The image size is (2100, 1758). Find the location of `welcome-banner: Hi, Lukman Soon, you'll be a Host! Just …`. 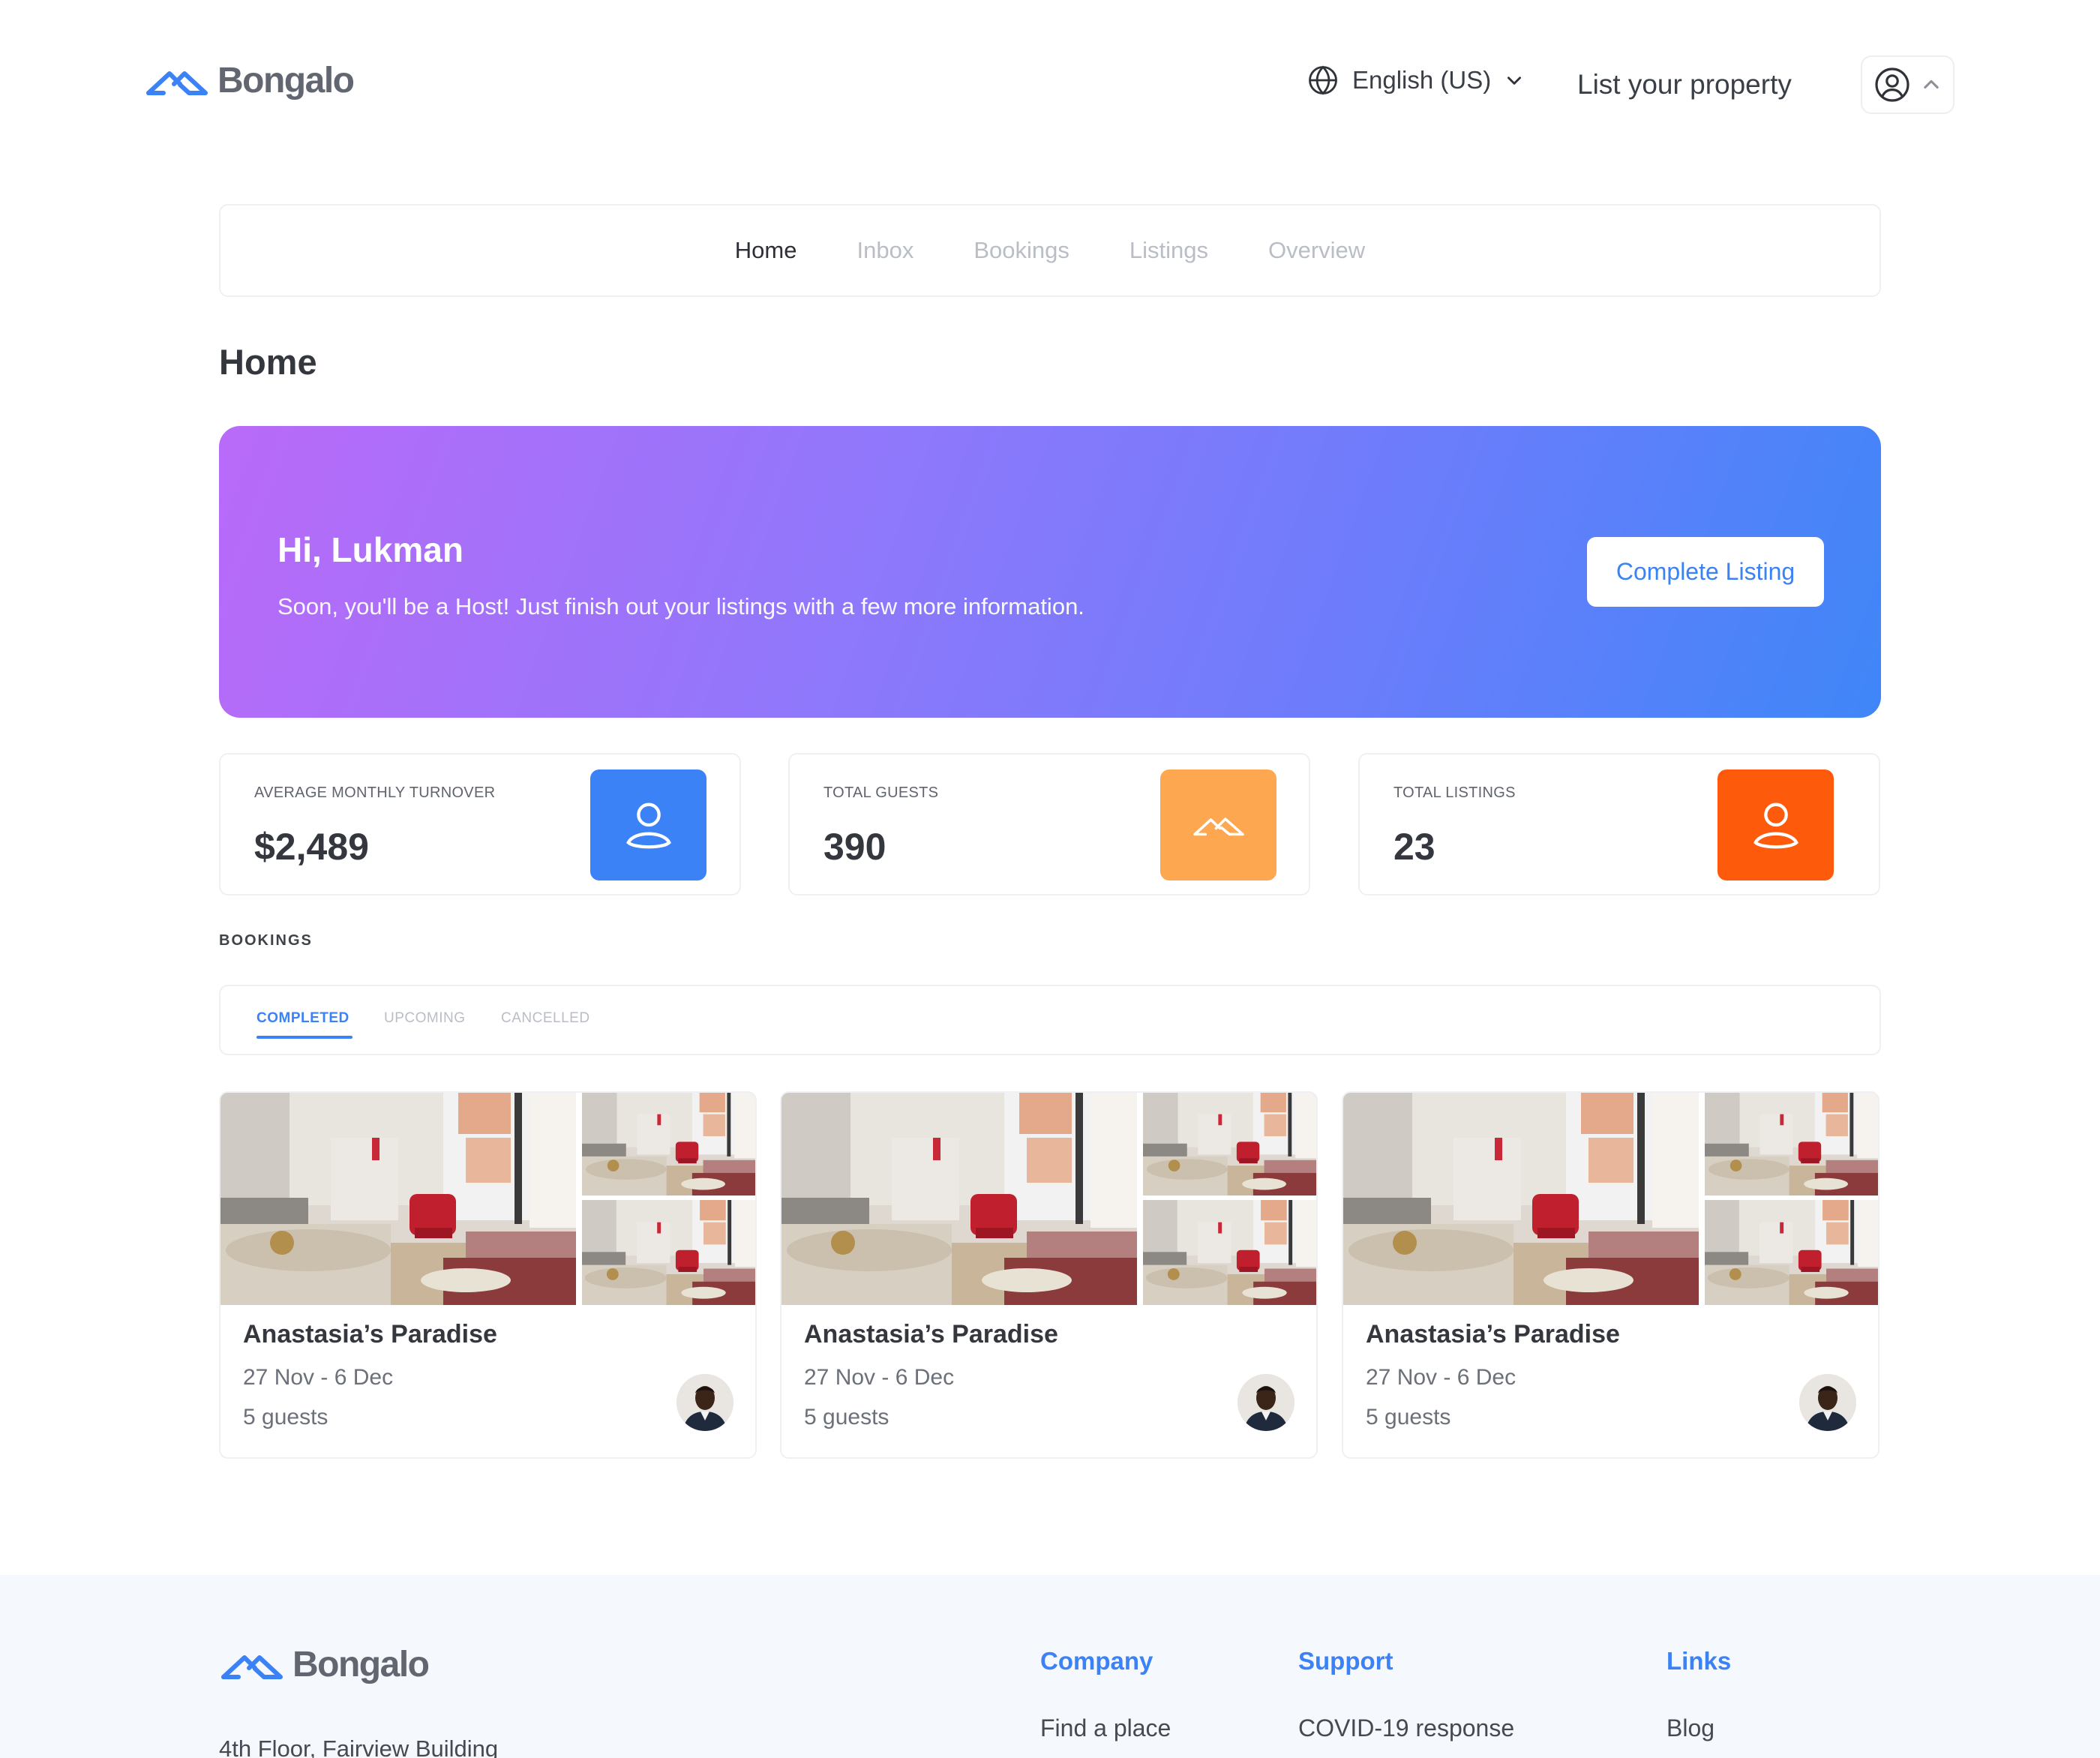

welcome-banner: Hi, Lukman Soon, you'll be a Host! Just … is located at coordinates (1050, 572).